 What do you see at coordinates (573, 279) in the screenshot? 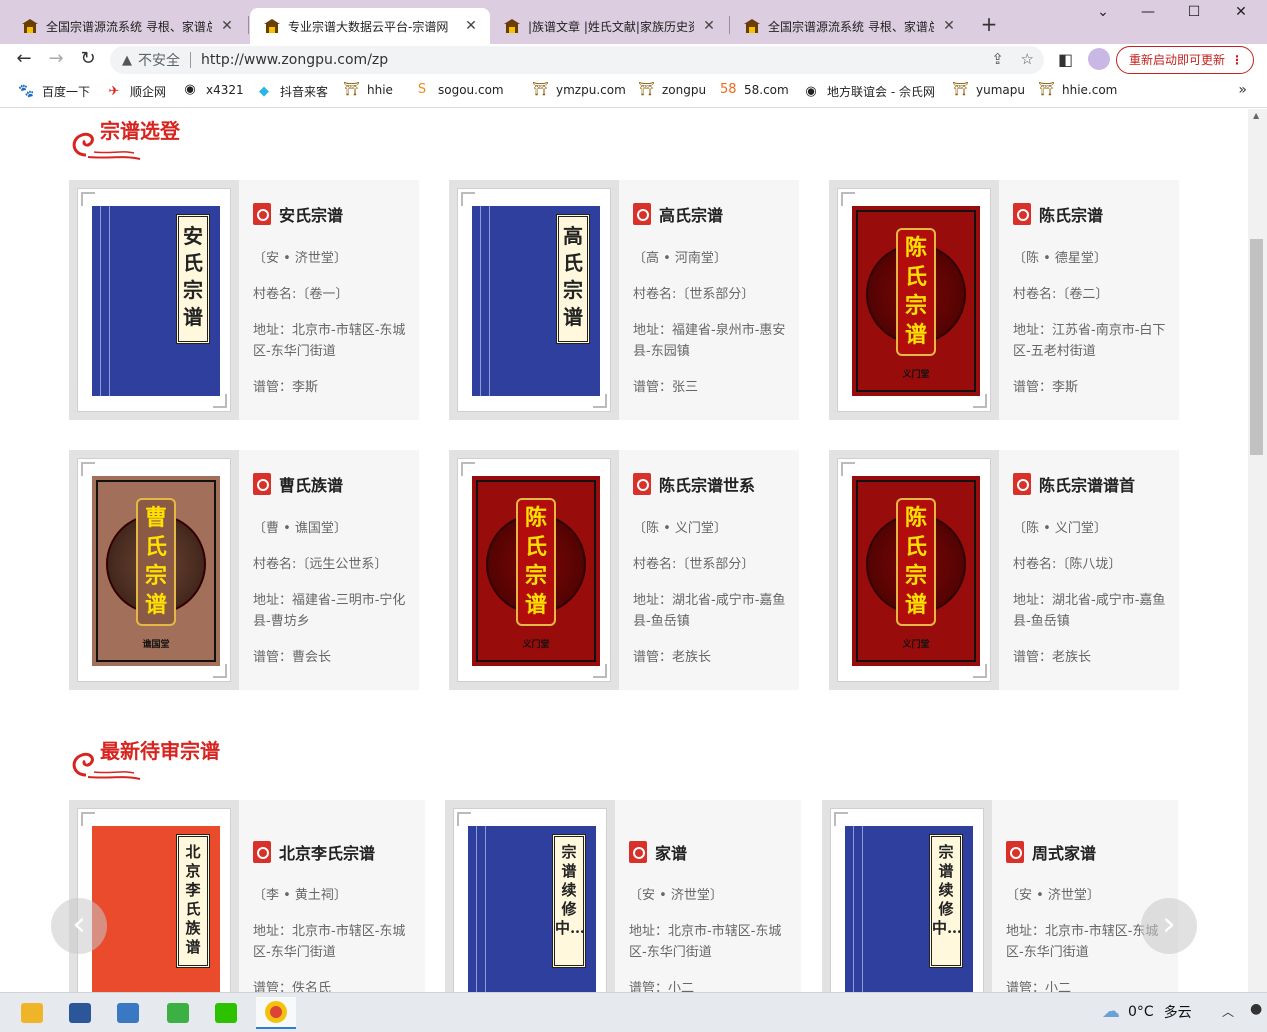
I see `cover-title-label: 高氏宗谱` at bounding box center [573, 279].